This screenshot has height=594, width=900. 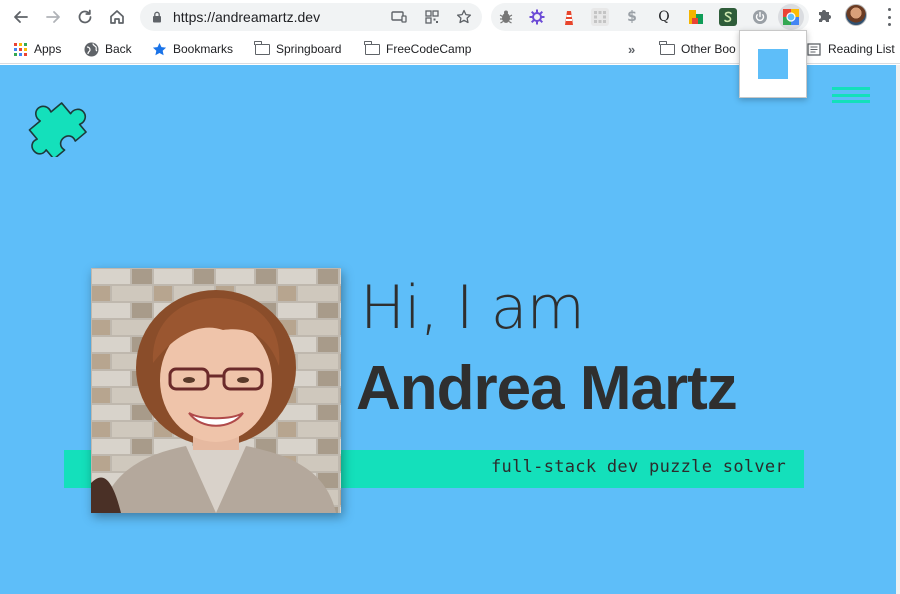 What do you see at coordinates (632, 17) in the screenshot?
I see `dollar-extension-icon: $` at bounding box center [632, 17].